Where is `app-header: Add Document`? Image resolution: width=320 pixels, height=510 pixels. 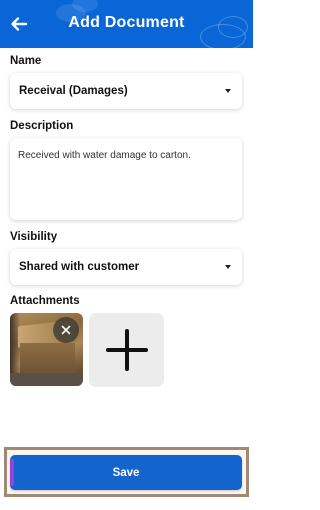 app-header: Add Document is located at coordinates (126, 24).